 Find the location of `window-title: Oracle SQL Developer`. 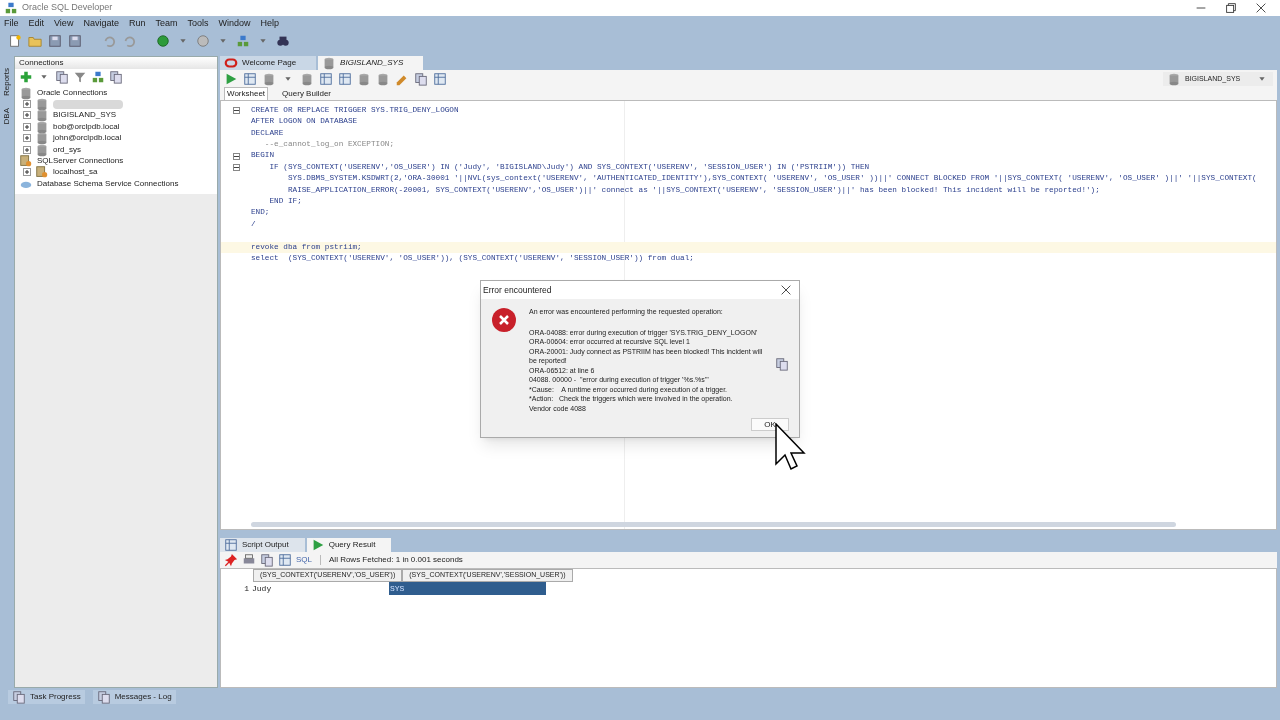

window-title: Oracle SQL Developer is located at coordinates (67, 8).